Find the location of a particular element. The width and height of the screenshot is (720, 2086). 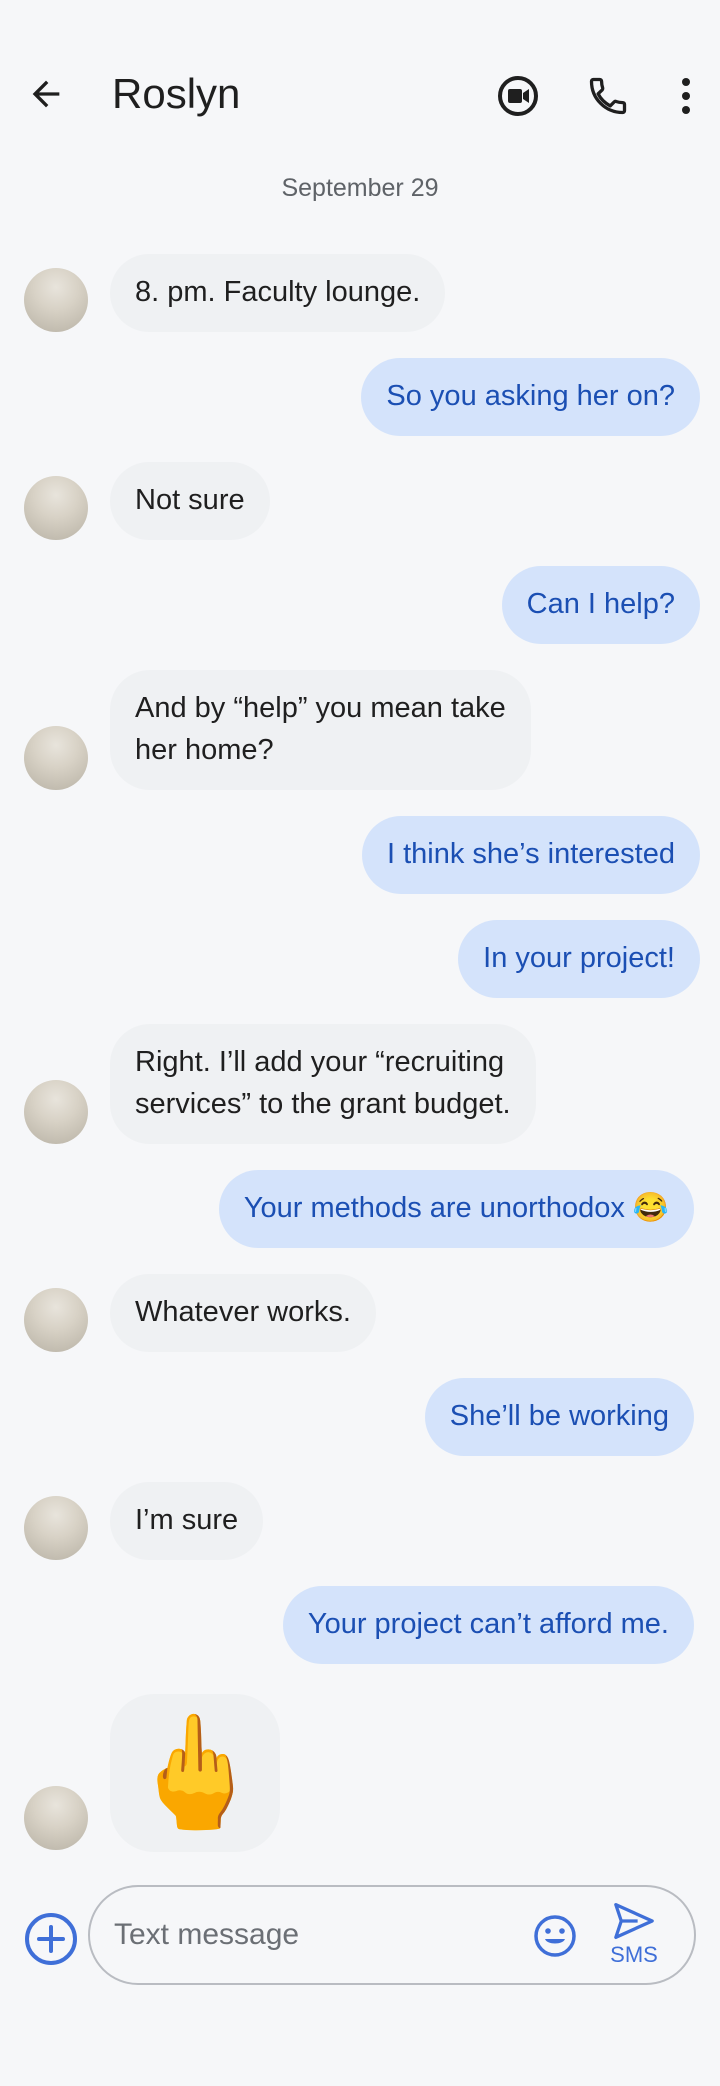

send-icon is located at coordinates (634, 1921).